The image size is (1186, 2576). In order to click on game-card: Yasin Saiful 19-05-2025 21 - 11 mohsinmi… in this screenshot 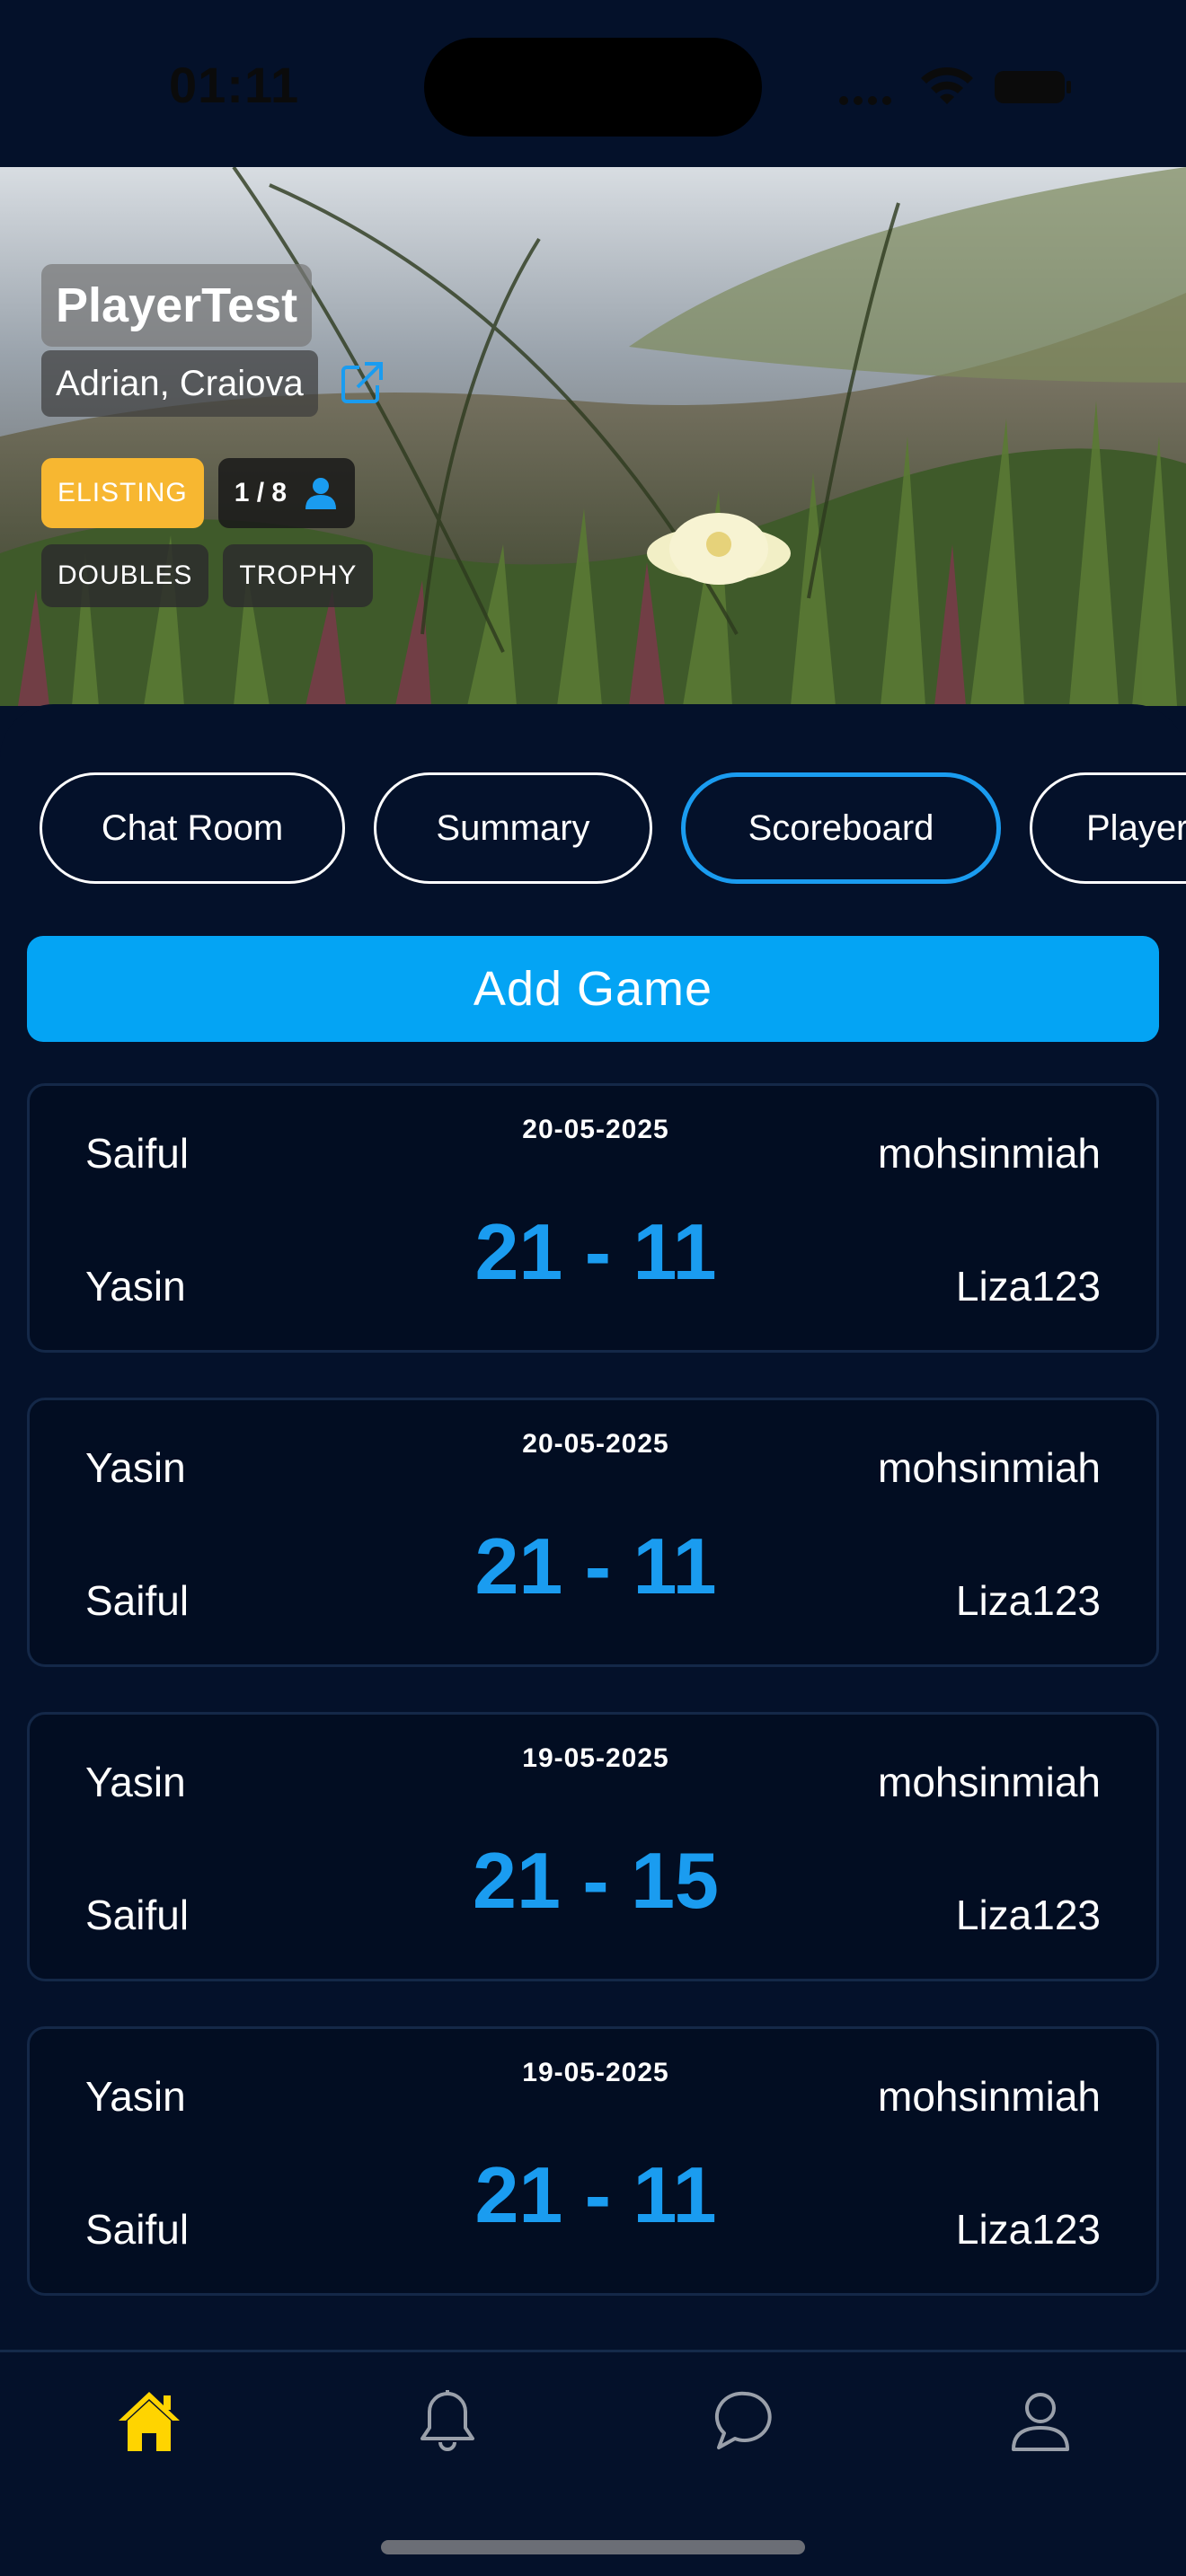, I will do `click(593, 2161)`.